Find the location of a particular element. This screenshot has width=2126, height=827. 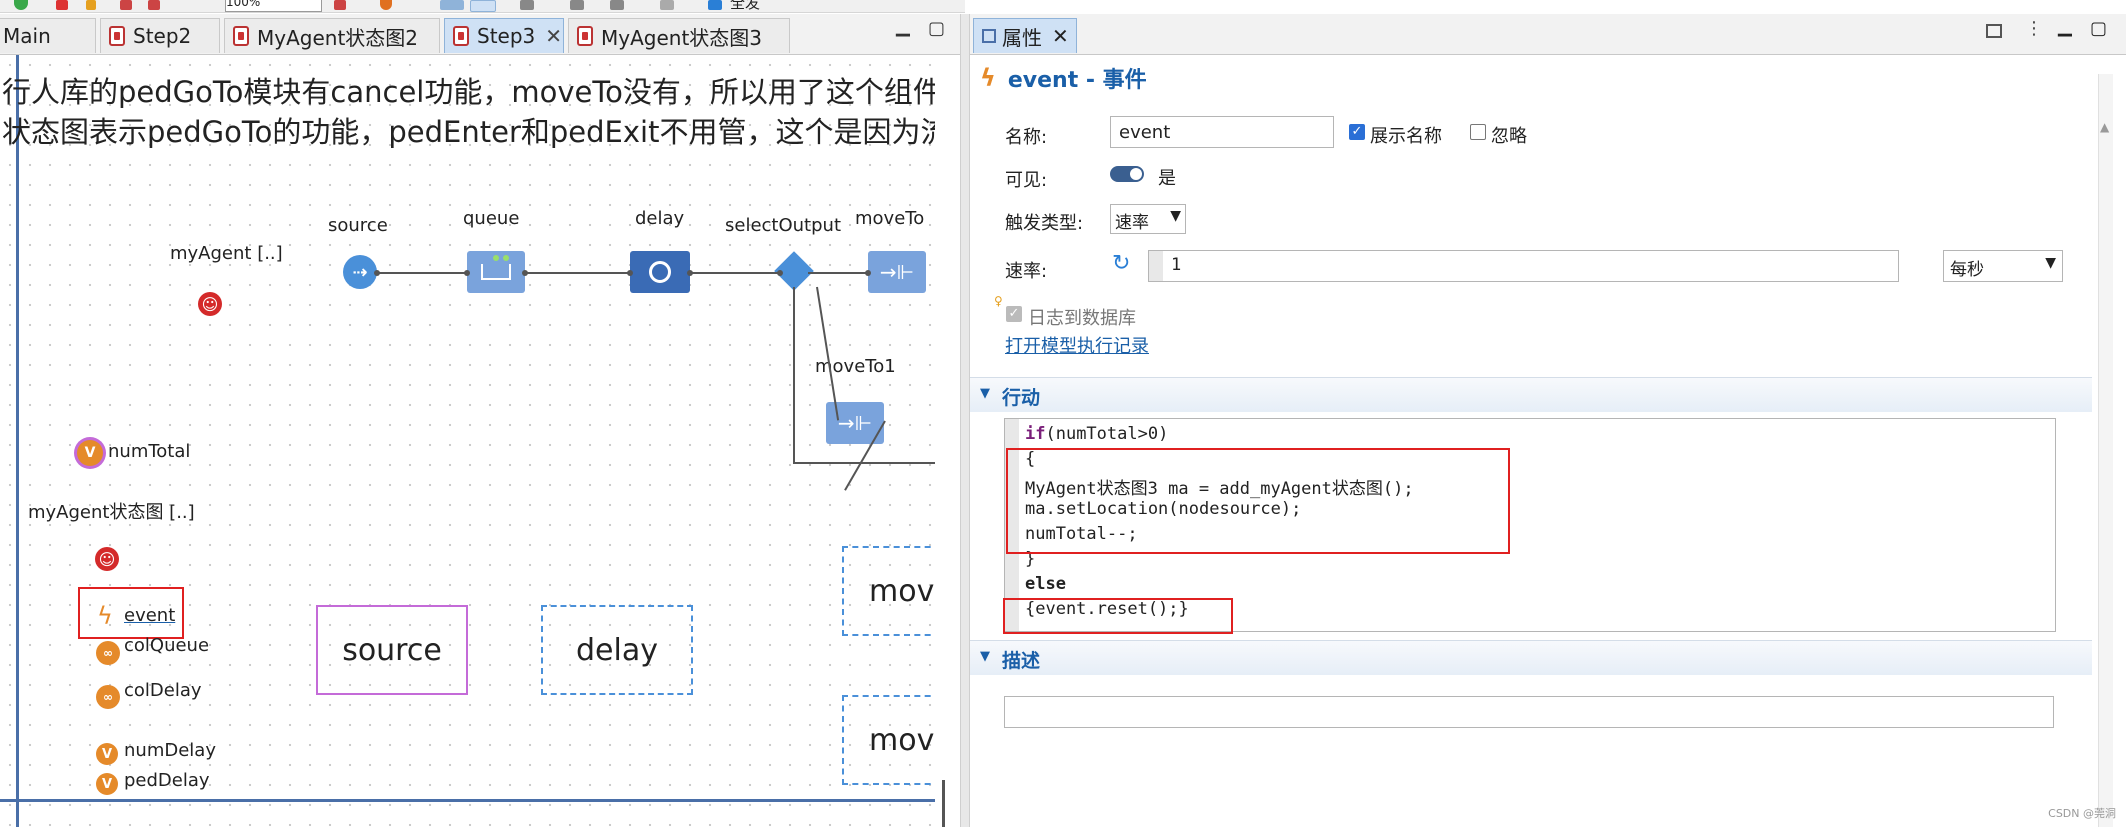

properties-icon is located at coordinates (989, 36).